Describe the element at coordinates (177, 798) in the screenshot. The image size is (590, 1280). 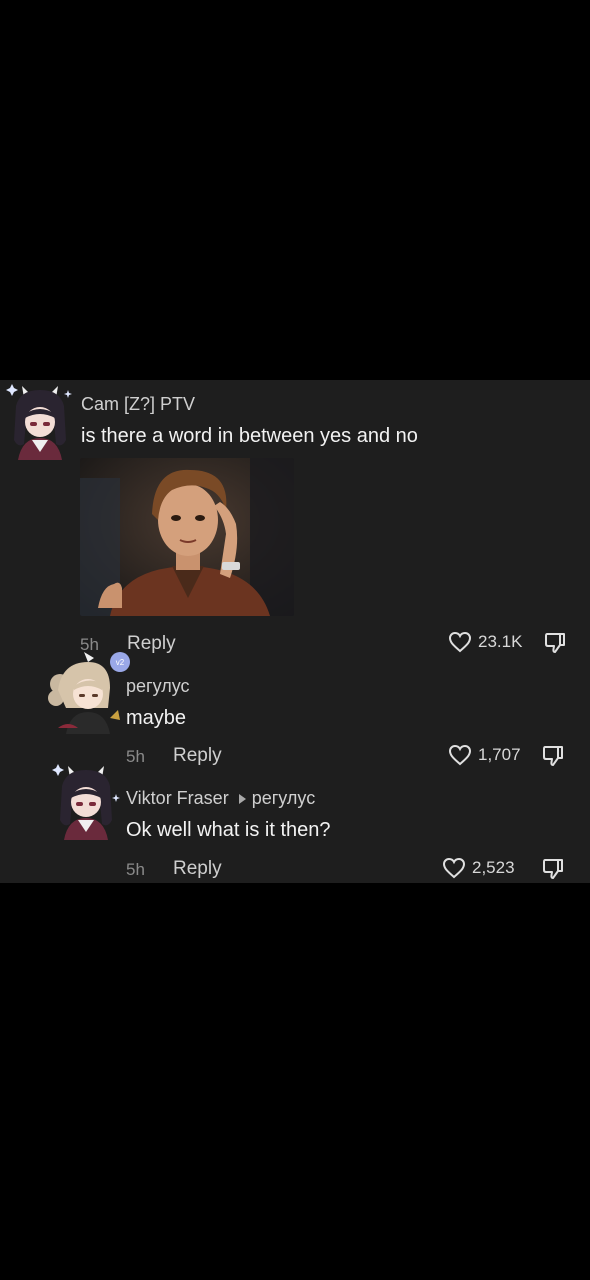
I see `author-name: Viktor Fraser` at that location.